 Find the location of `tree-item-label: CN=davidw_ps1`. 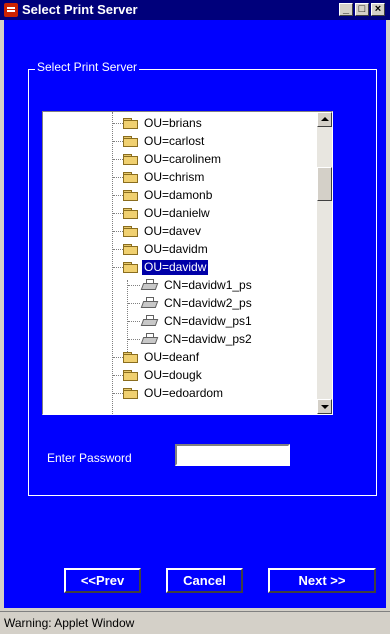

tree-item-label: CN=davidw_ps1 is located at coordinates (208, 321).